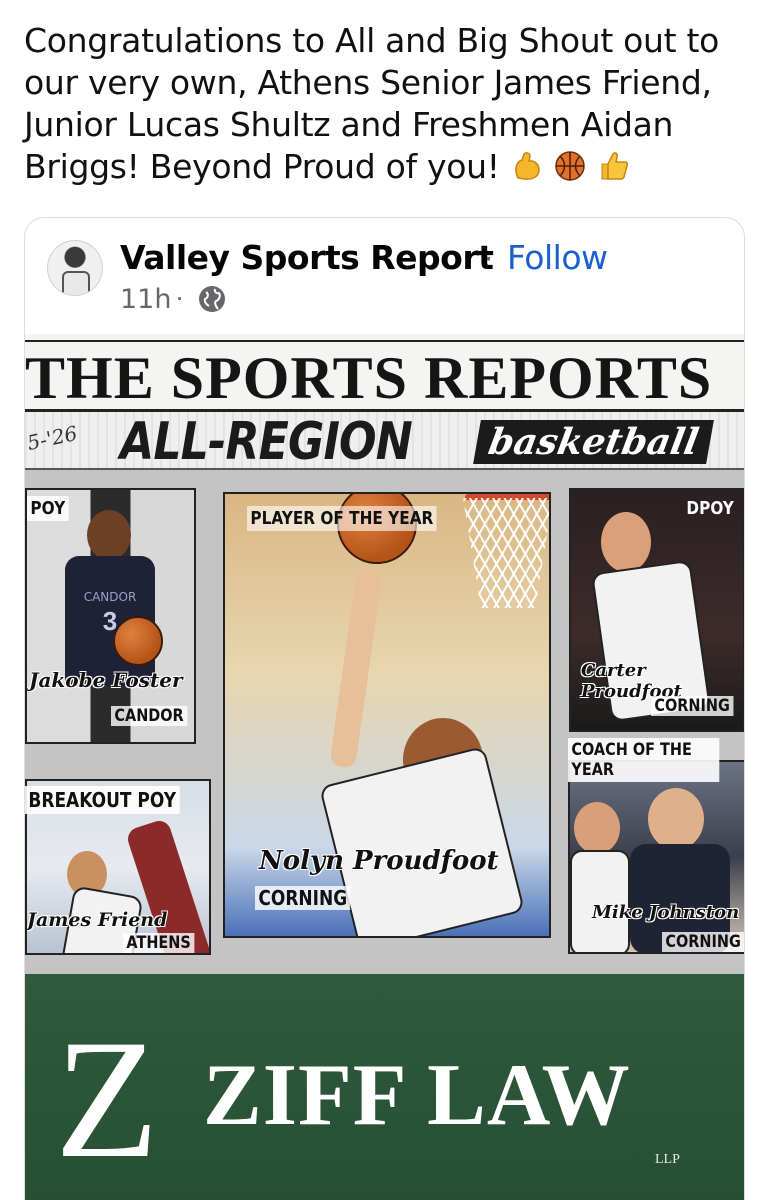  What do you see at coordinates (110, 616) in the screenshot?
I see `poy-panel: CANDOR 3 POY Jakobe Foster CANDOR` at bounding box center [110, 616].